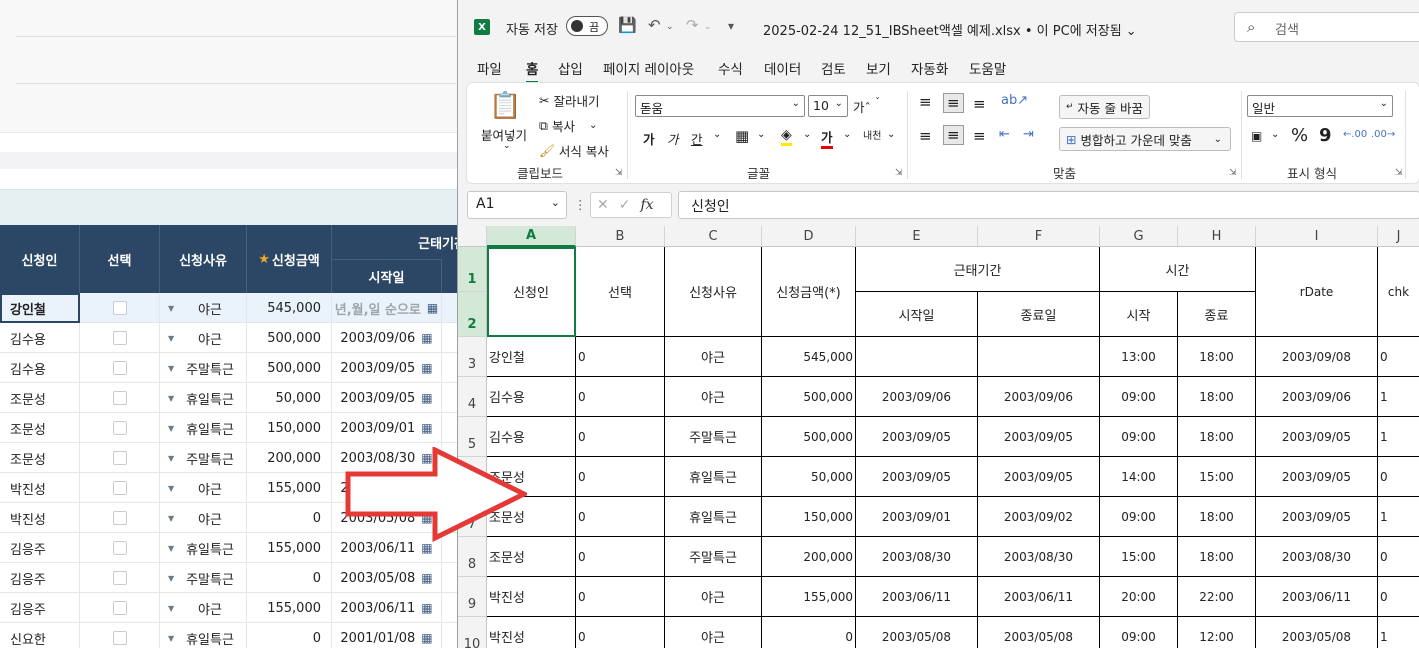 Image resolution: width=1419 pixels, height=648 pixels. Describe the element at coordinates (1398, 597) in the screenshot. I see `cell-j9: 0` at that location.